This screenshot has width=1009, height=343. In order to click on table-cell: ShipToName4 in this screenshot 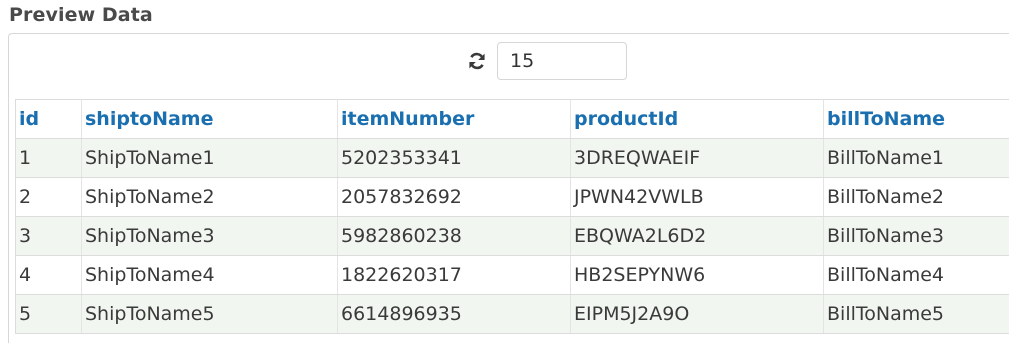, I will do `click(210, 275)`.